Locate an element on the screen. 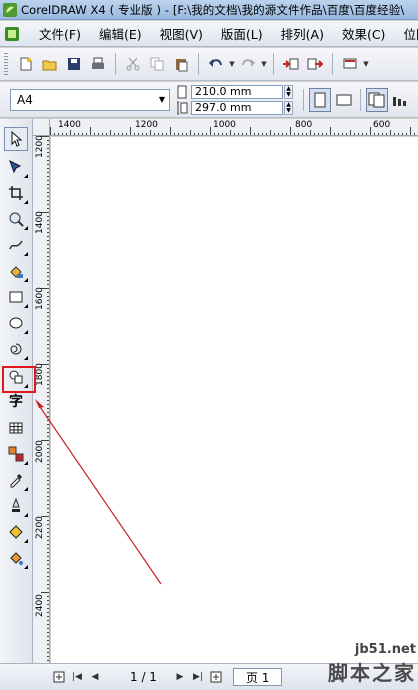 The height and width of the screenshot is (690, 418). watermark-name: 脚本之家 is located at coordinates (372, 673).